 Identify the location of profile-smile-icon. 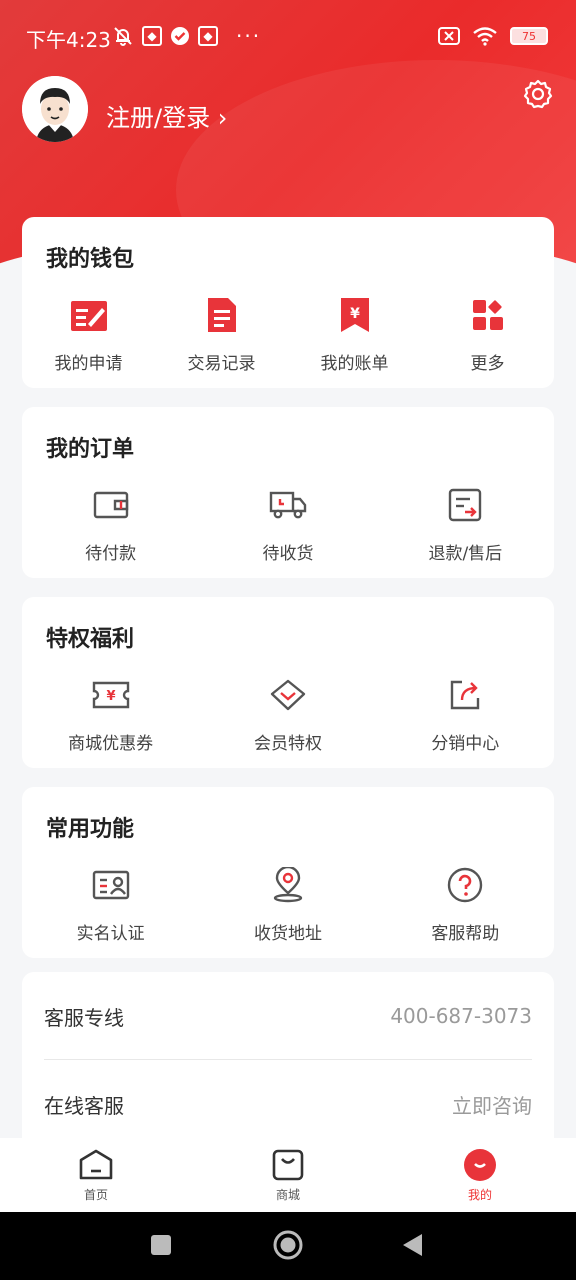
(480, 1165).